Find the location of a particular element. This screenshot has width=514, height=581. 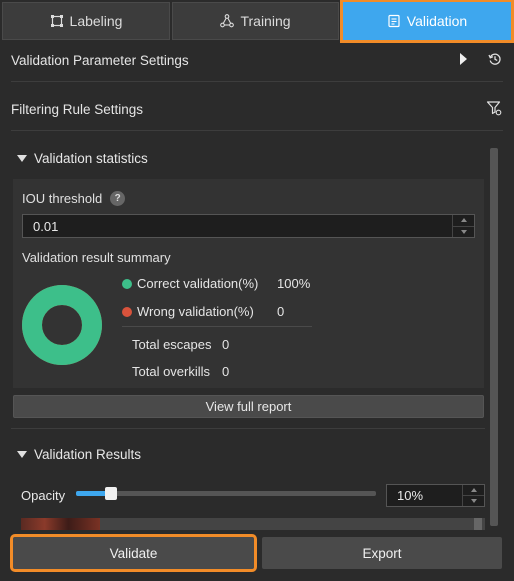

validation-statistics-header: Validation statistics is located at coordinates (82, 158).